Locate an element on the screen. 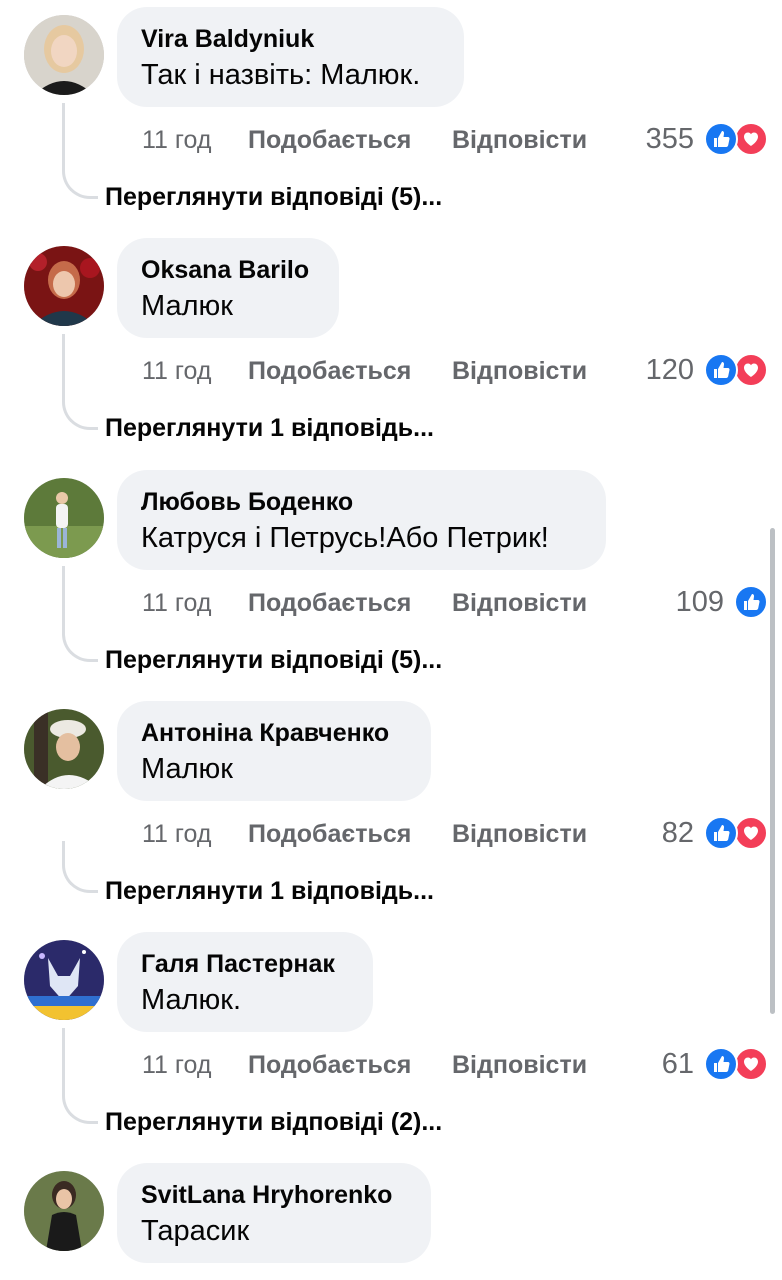 The image size is (782, 1280). comment-author: Vira Baldyniuk is located at coordinates (289, 39).